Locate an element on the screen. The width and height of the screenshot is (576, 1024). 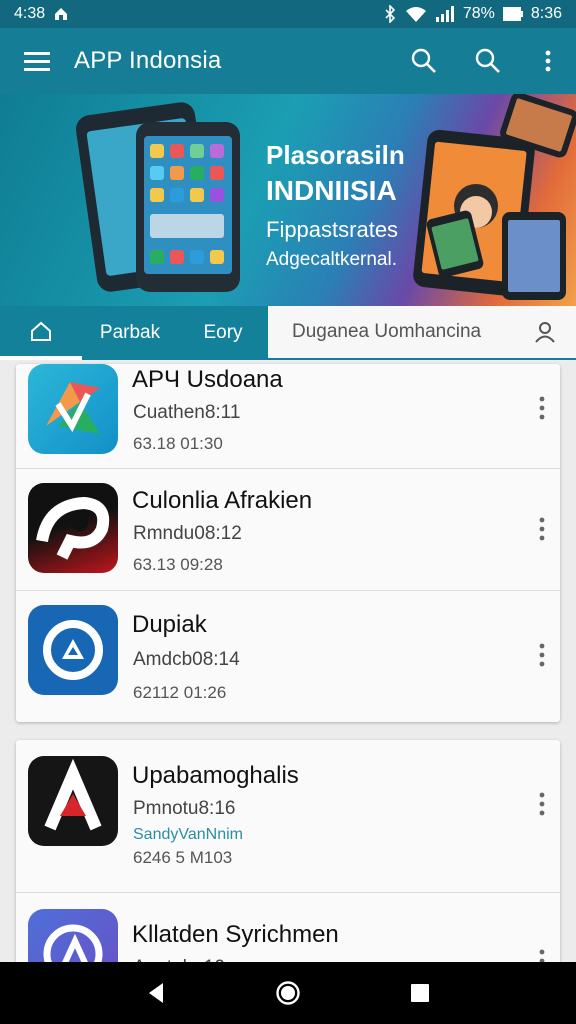
battery-percent: 78% is located at coordinates (478, 13).